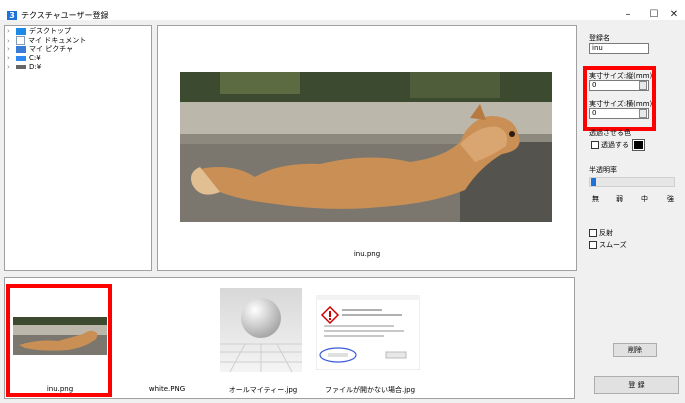 The image size is (685, 403). What do you see at coordinates (57, 40) in the screenshot?
I see `tree-item-label: マイ ドキュメント` at bounding box center [57, 40].